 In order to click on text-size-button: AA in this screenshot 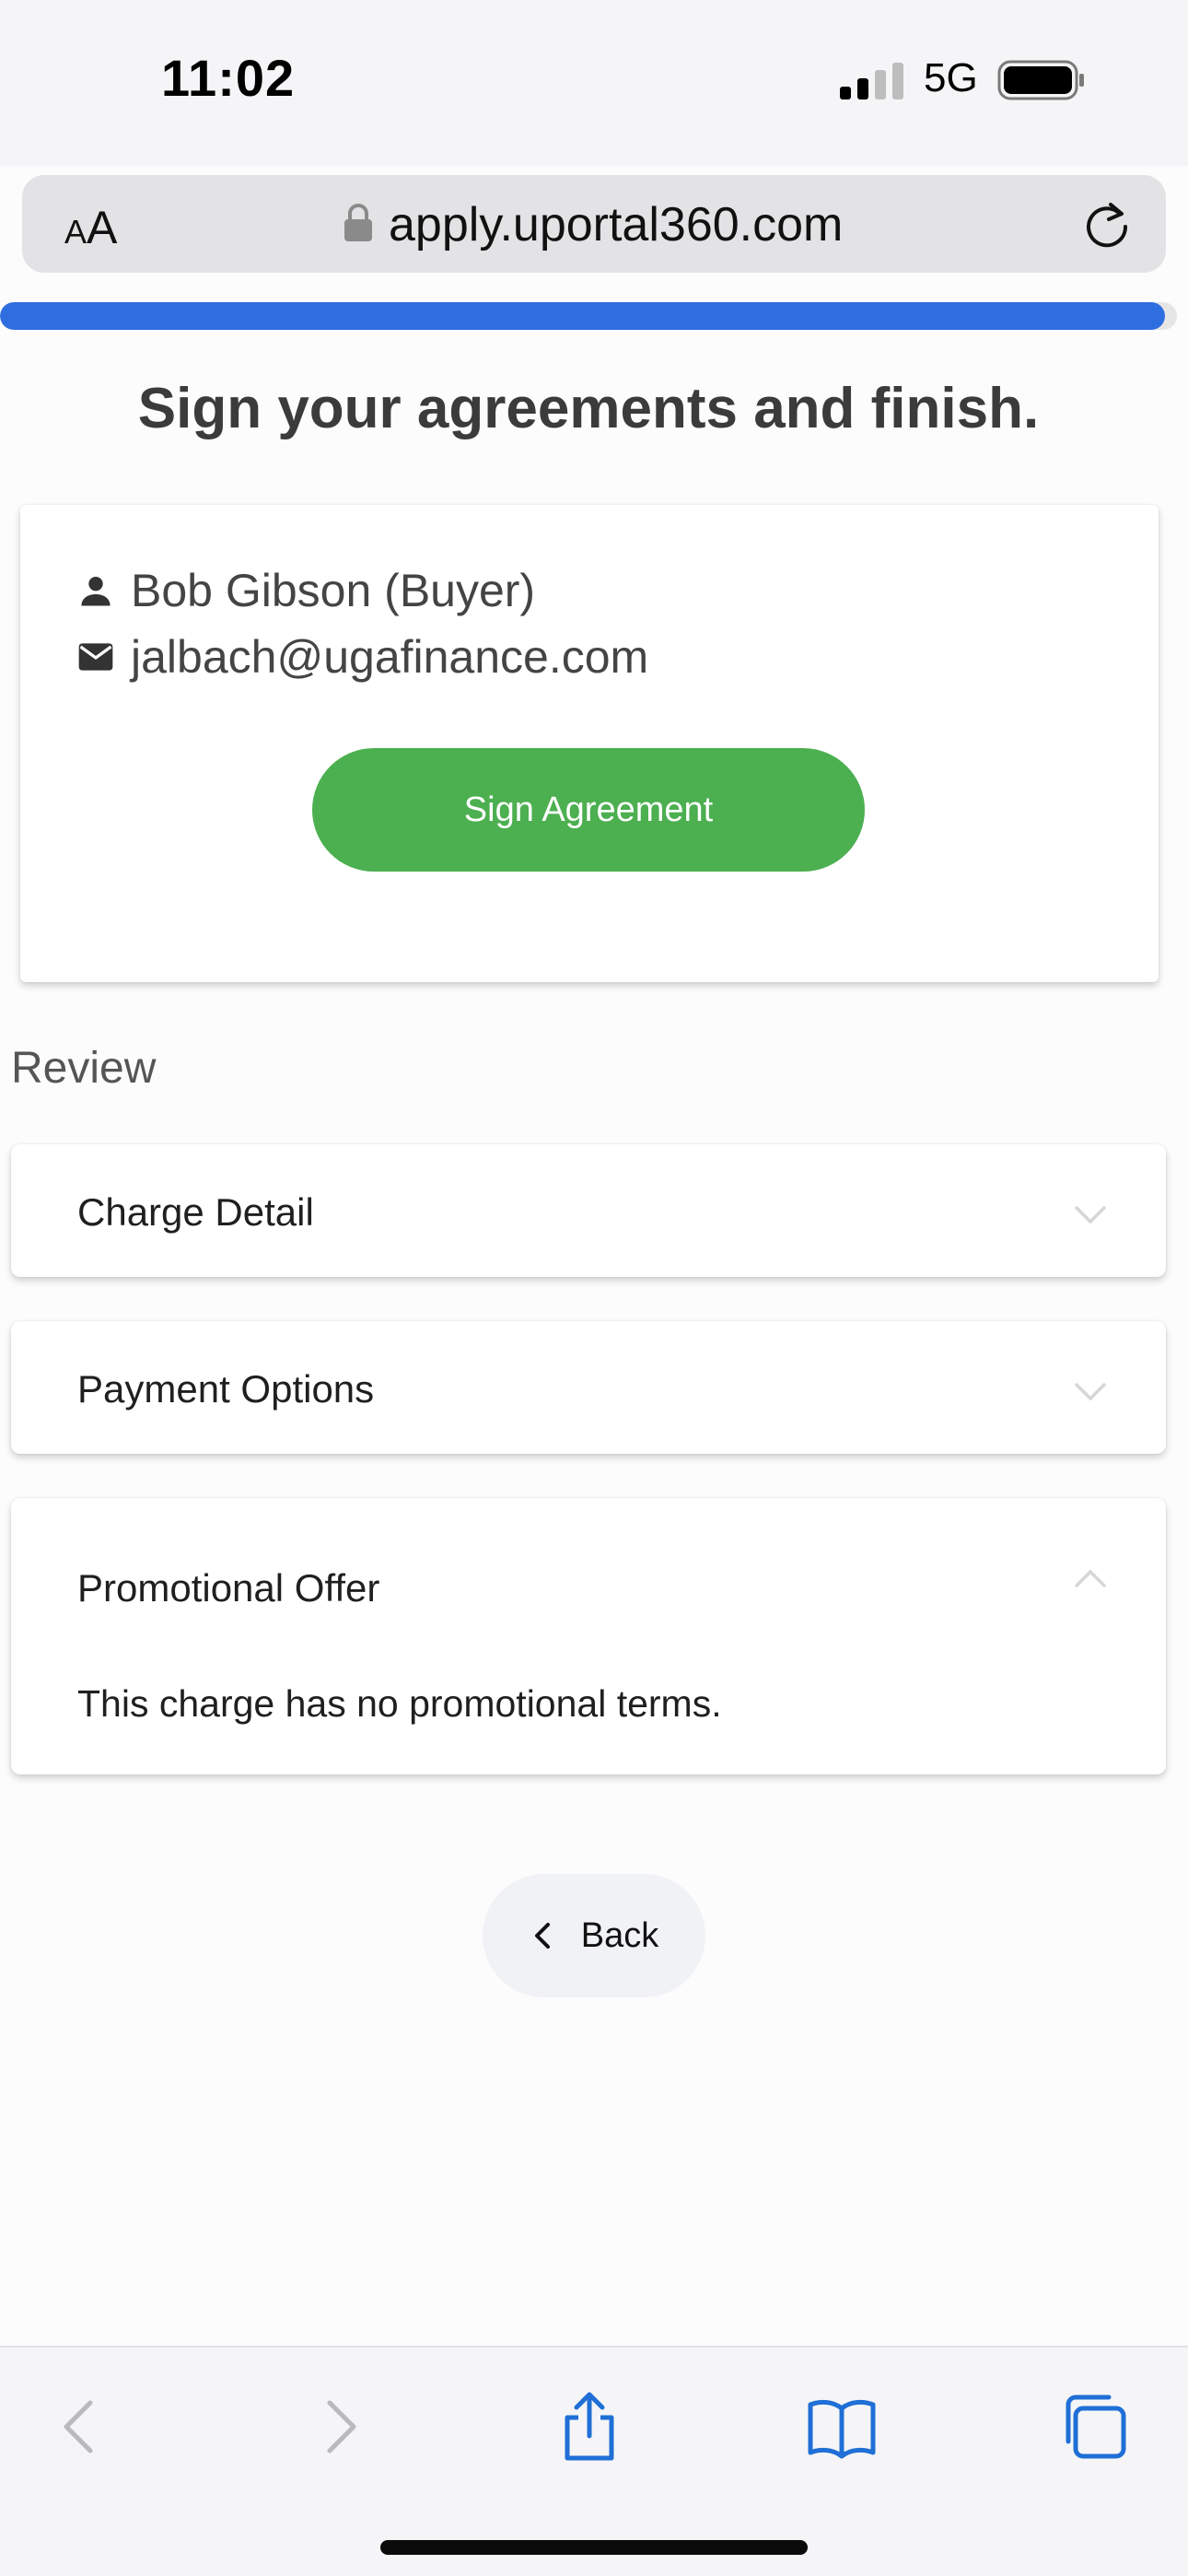, I will do `click(90, 227)`.